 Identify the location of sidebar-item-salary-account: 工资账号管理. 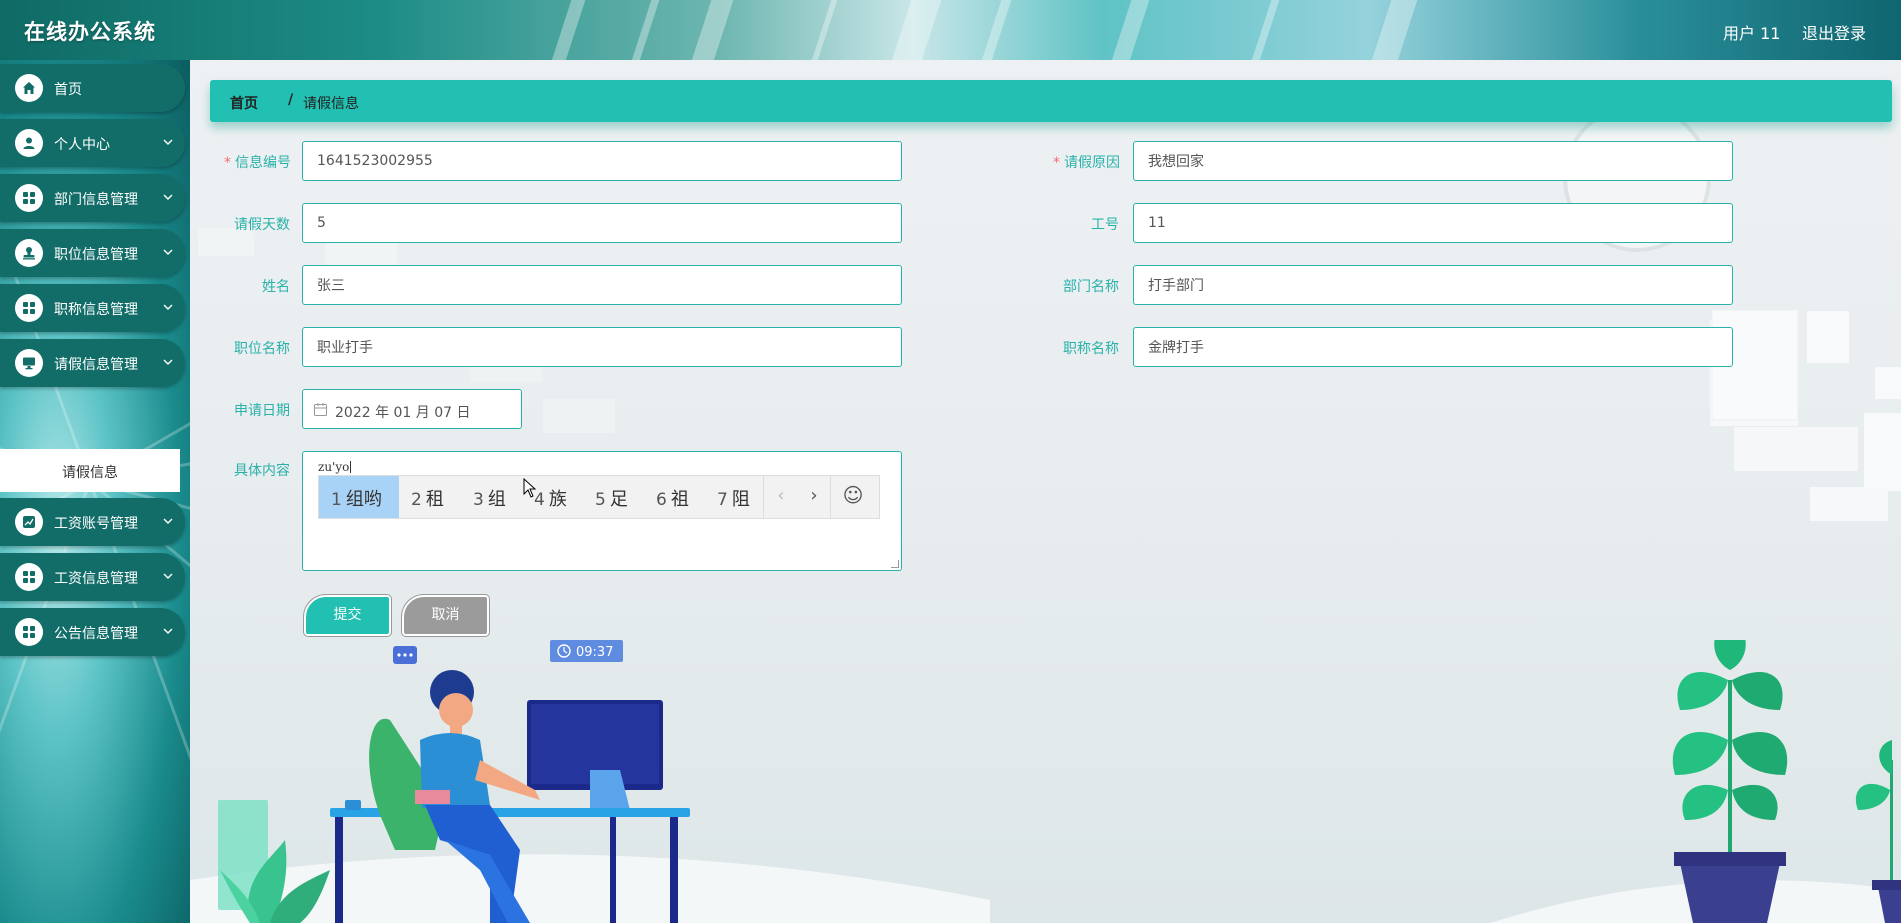
(92, 522).